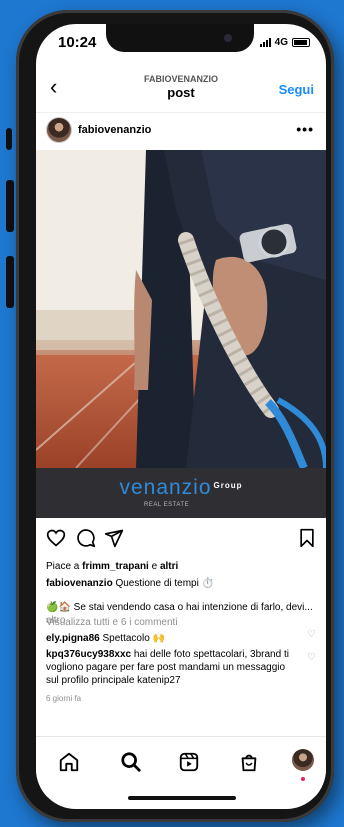 This screenshot has height=827, width=344. I want to click on likes-user: frimm_trapani, so click(115, 566).